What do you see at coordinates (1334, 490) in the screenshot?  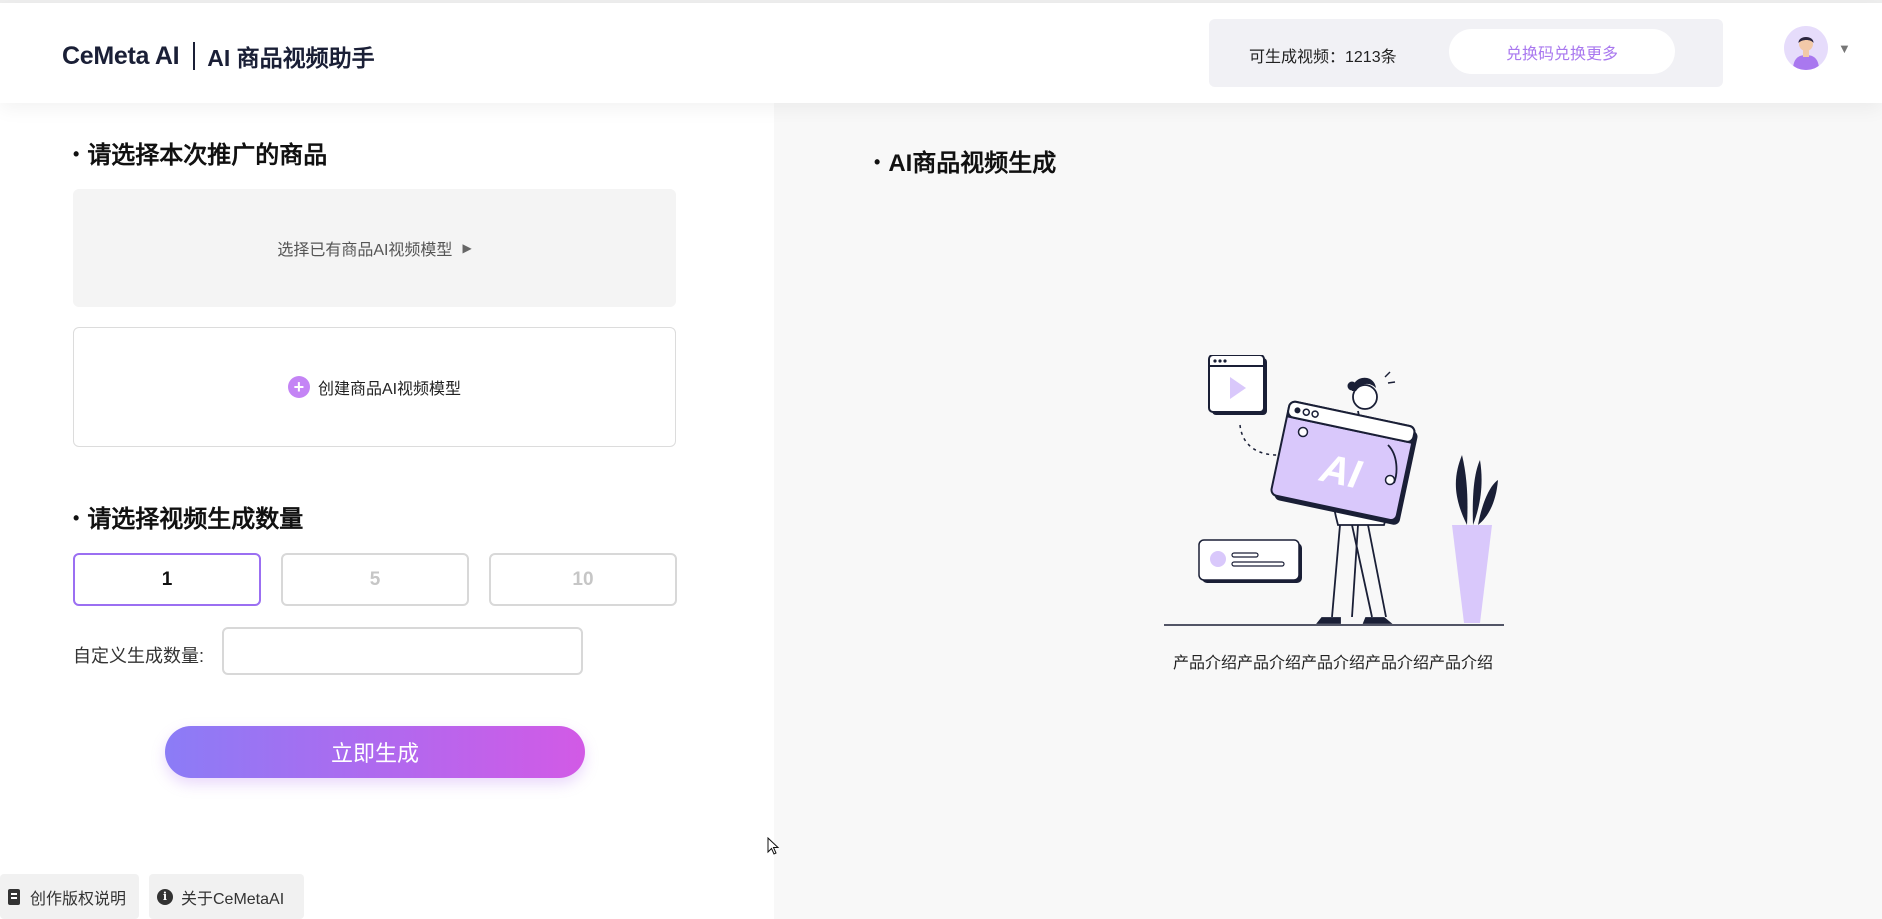 I see `ai-video-illustration: AI` at bounding box center [1334, 490].